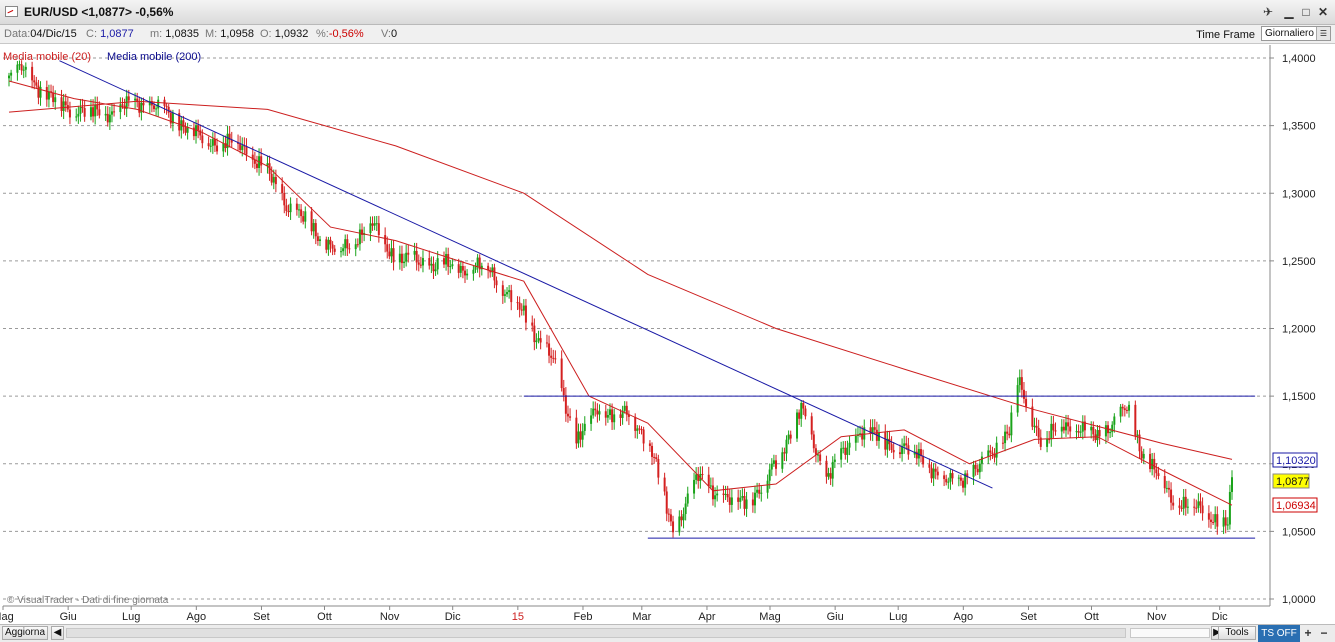  Describe the element at coordinates (1299, 330) in the screenshot. I see `y-tick-label: 1,2000` at that location.